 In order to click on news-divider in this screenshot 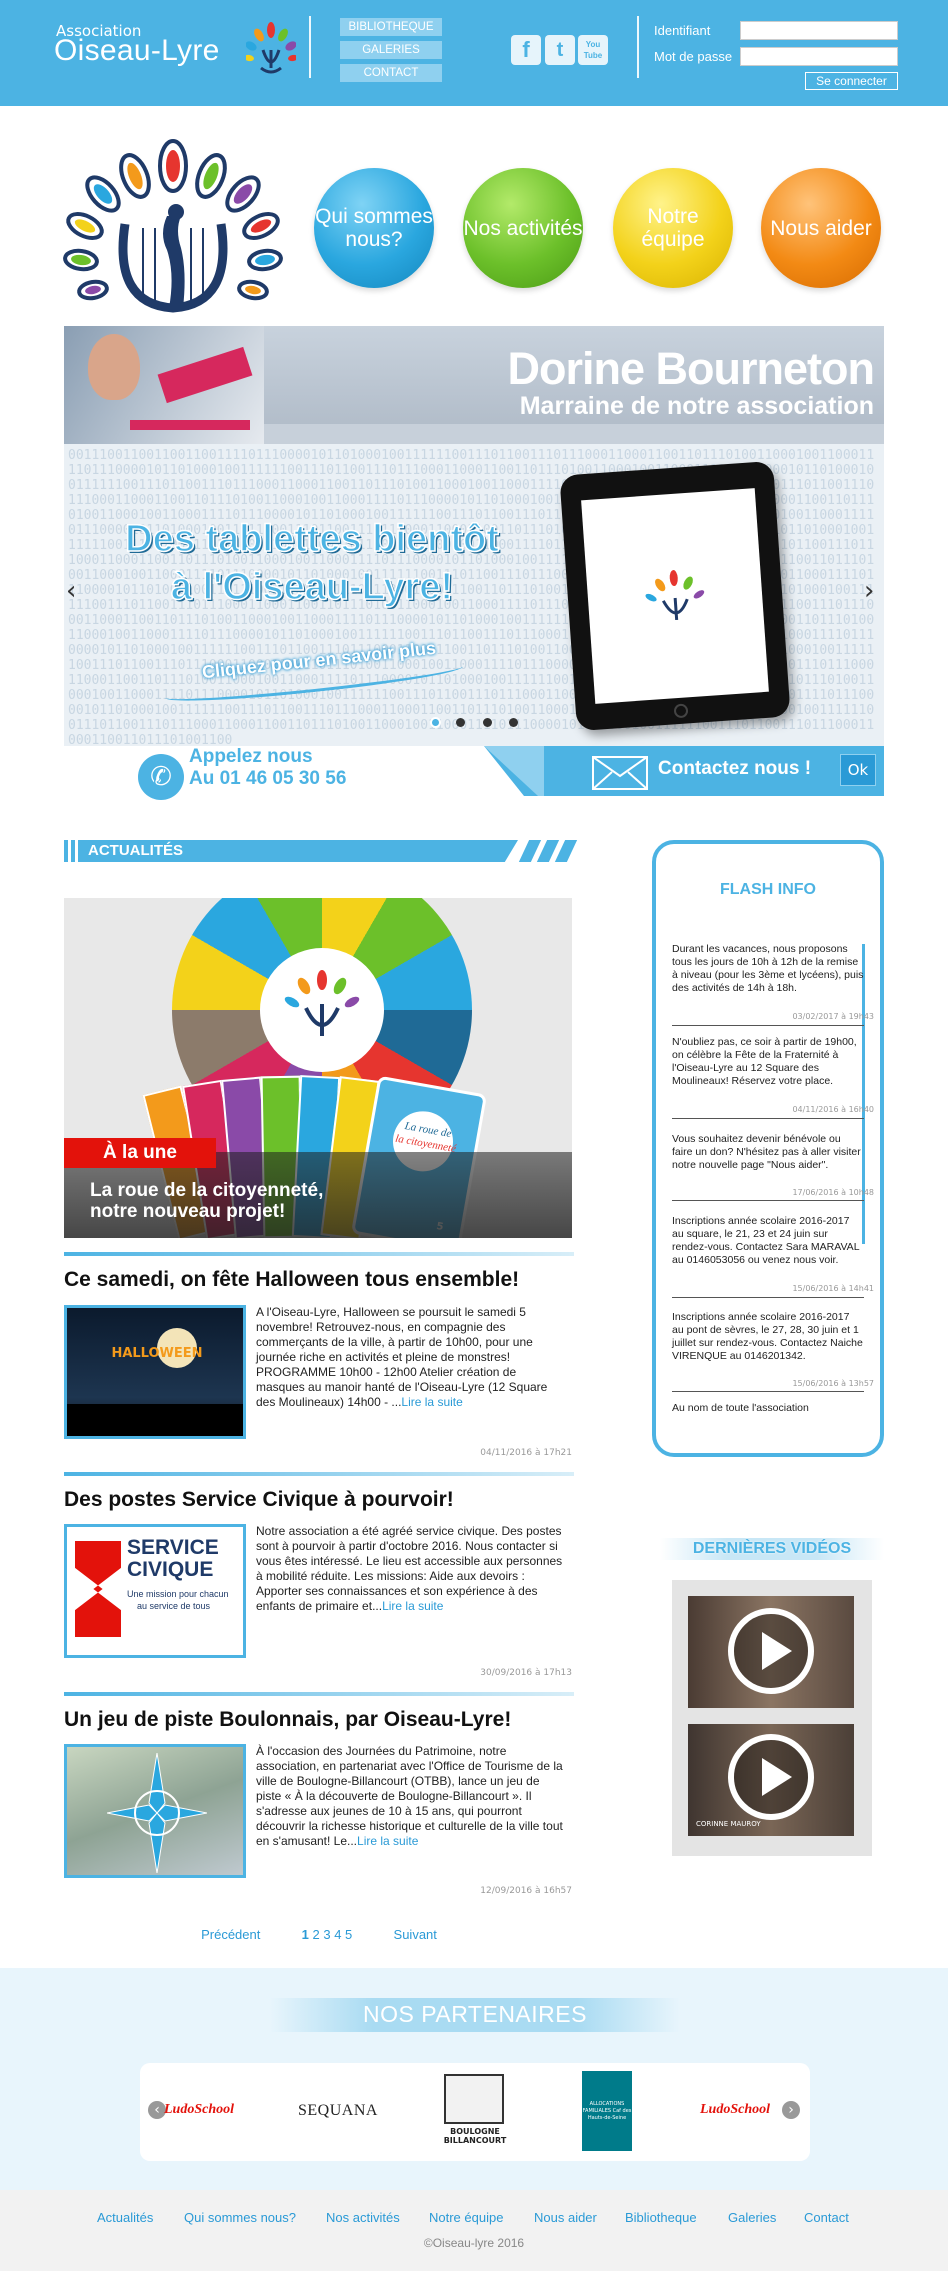, I will do `click(319, 1254)`.